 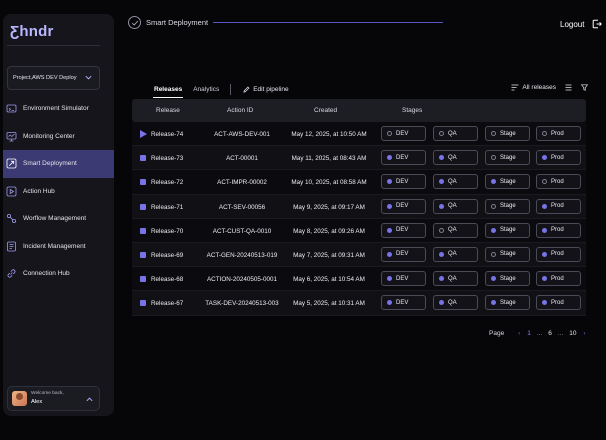 I want to click on user-card: Welcome back, Alex, so click(x=53, y=398).